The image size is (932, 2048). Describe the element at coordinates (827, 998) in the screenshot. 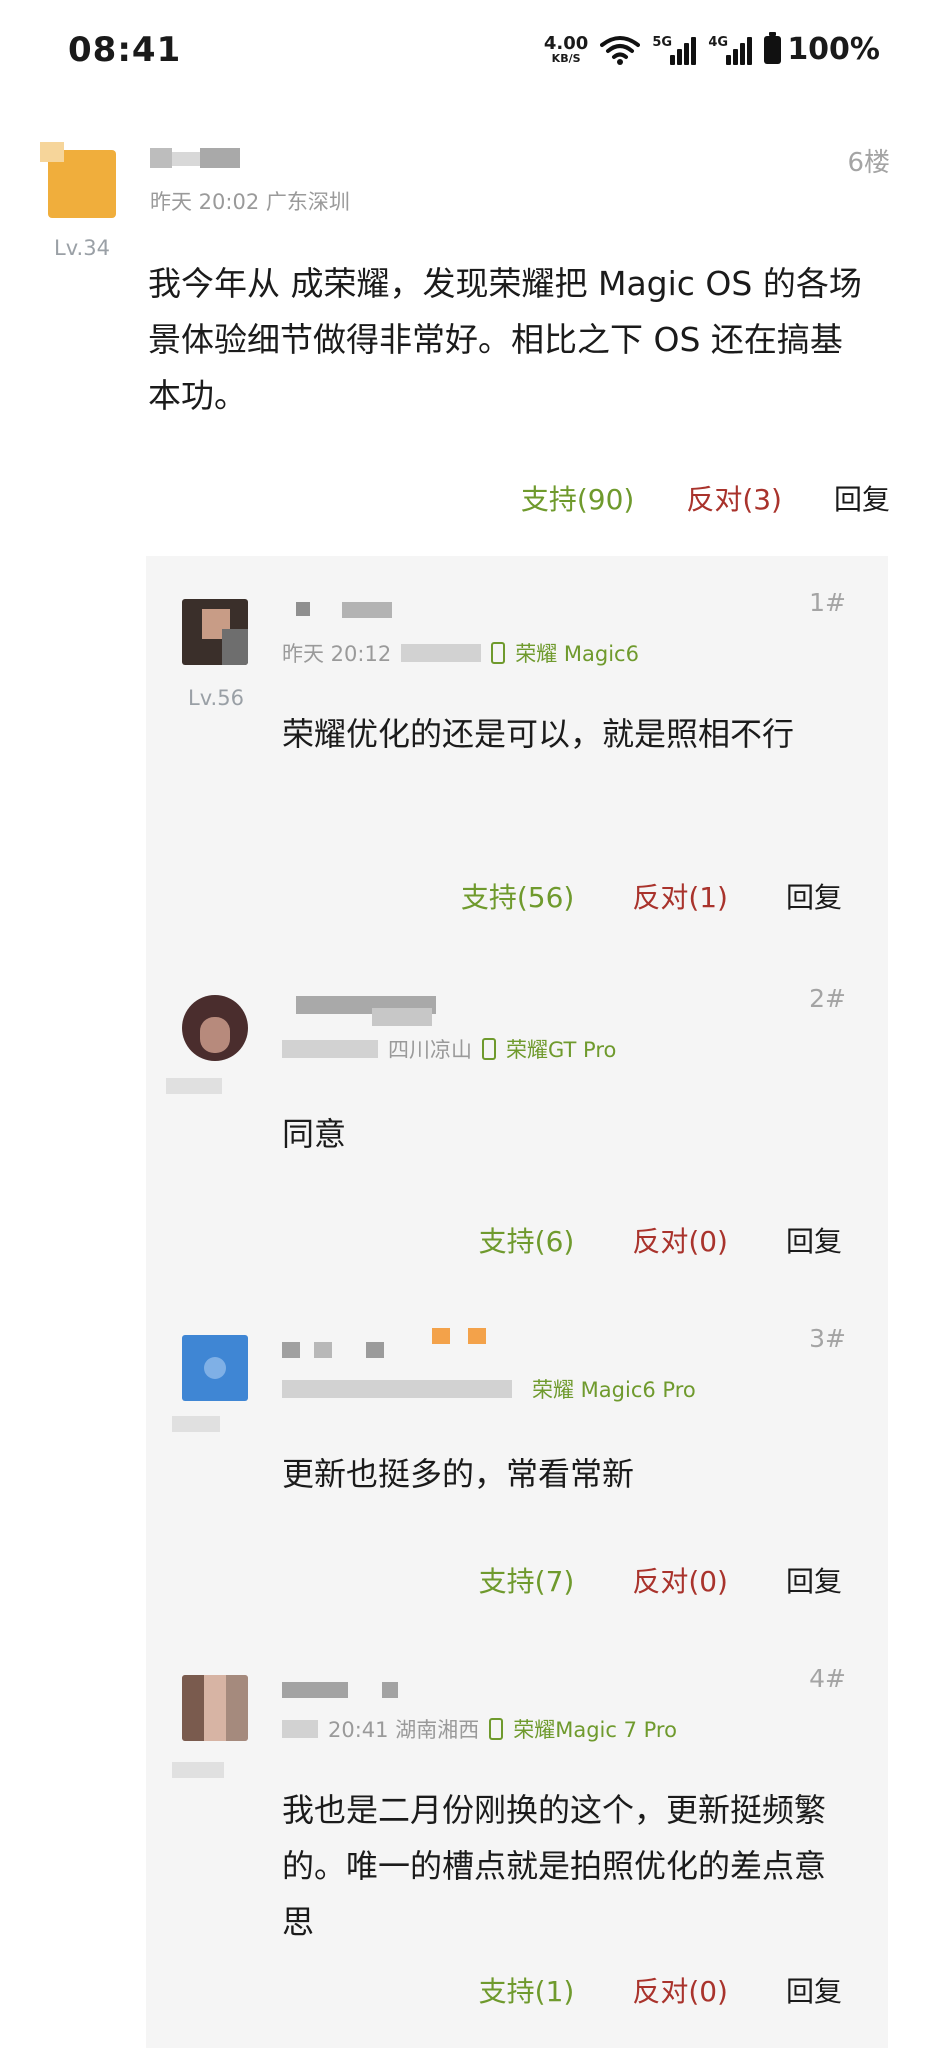

I see `reply-floor: 2#` at that location.